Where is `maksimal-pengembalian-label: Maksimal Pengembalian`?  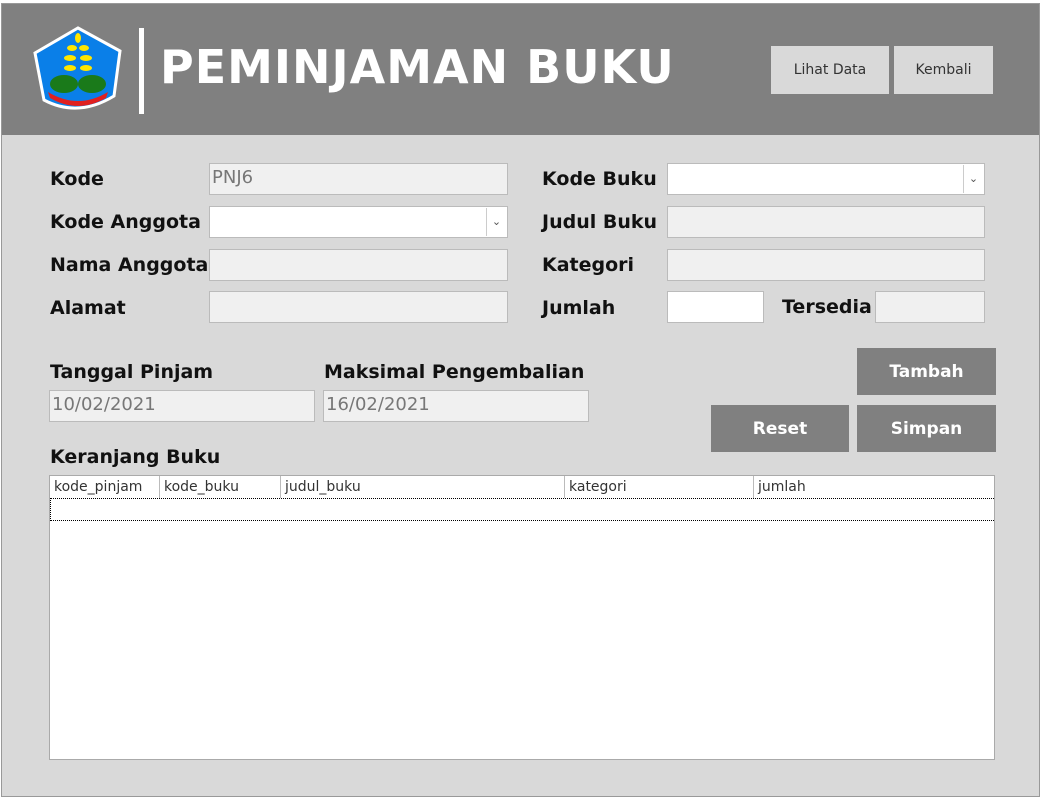
maksimal-pengembalian-label: Maksimal Pengembalian is located at coordinates (454, 372).